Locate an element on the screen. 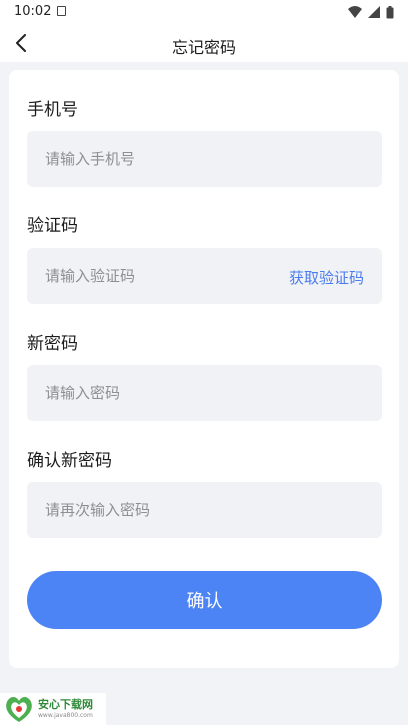 The width and height of the screenshot is (408, 725). code-label: 验证码 is located at coordinates (52, 226).